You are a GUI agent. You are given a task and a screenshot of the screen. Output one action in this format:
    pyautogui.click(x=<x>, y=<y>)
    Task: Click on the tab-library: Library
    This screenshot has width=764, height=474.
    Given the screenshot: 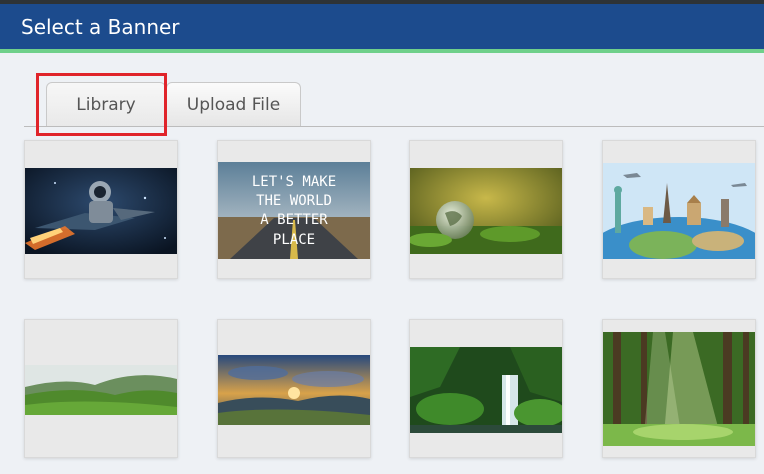 What is the action you would take?
    pyautogui.click(x=106, y=104)
    